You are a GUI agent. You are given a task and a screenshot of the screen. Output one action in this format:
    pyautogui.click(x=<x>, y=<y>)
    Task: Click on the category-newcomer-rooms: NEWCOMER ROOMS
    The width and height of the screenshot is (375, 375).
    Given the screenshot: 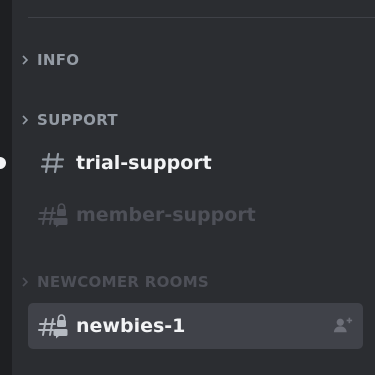 What is the action you would take?
    pyautogui.click(x=114, y=282)
    